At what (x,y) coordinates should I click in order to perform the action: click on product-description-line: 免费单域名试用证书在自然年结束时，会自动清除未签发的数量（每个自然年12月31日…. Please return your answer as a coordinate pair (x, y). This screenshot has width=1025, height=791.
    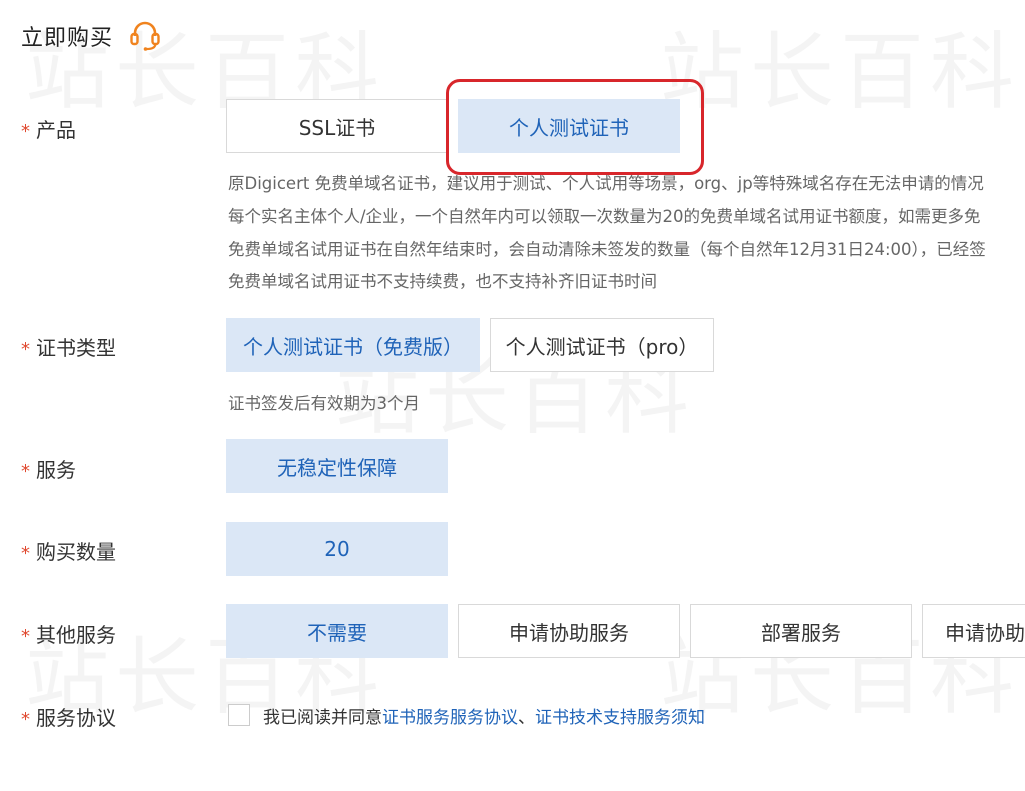
    Looking at the image, I should click on (607, 249).